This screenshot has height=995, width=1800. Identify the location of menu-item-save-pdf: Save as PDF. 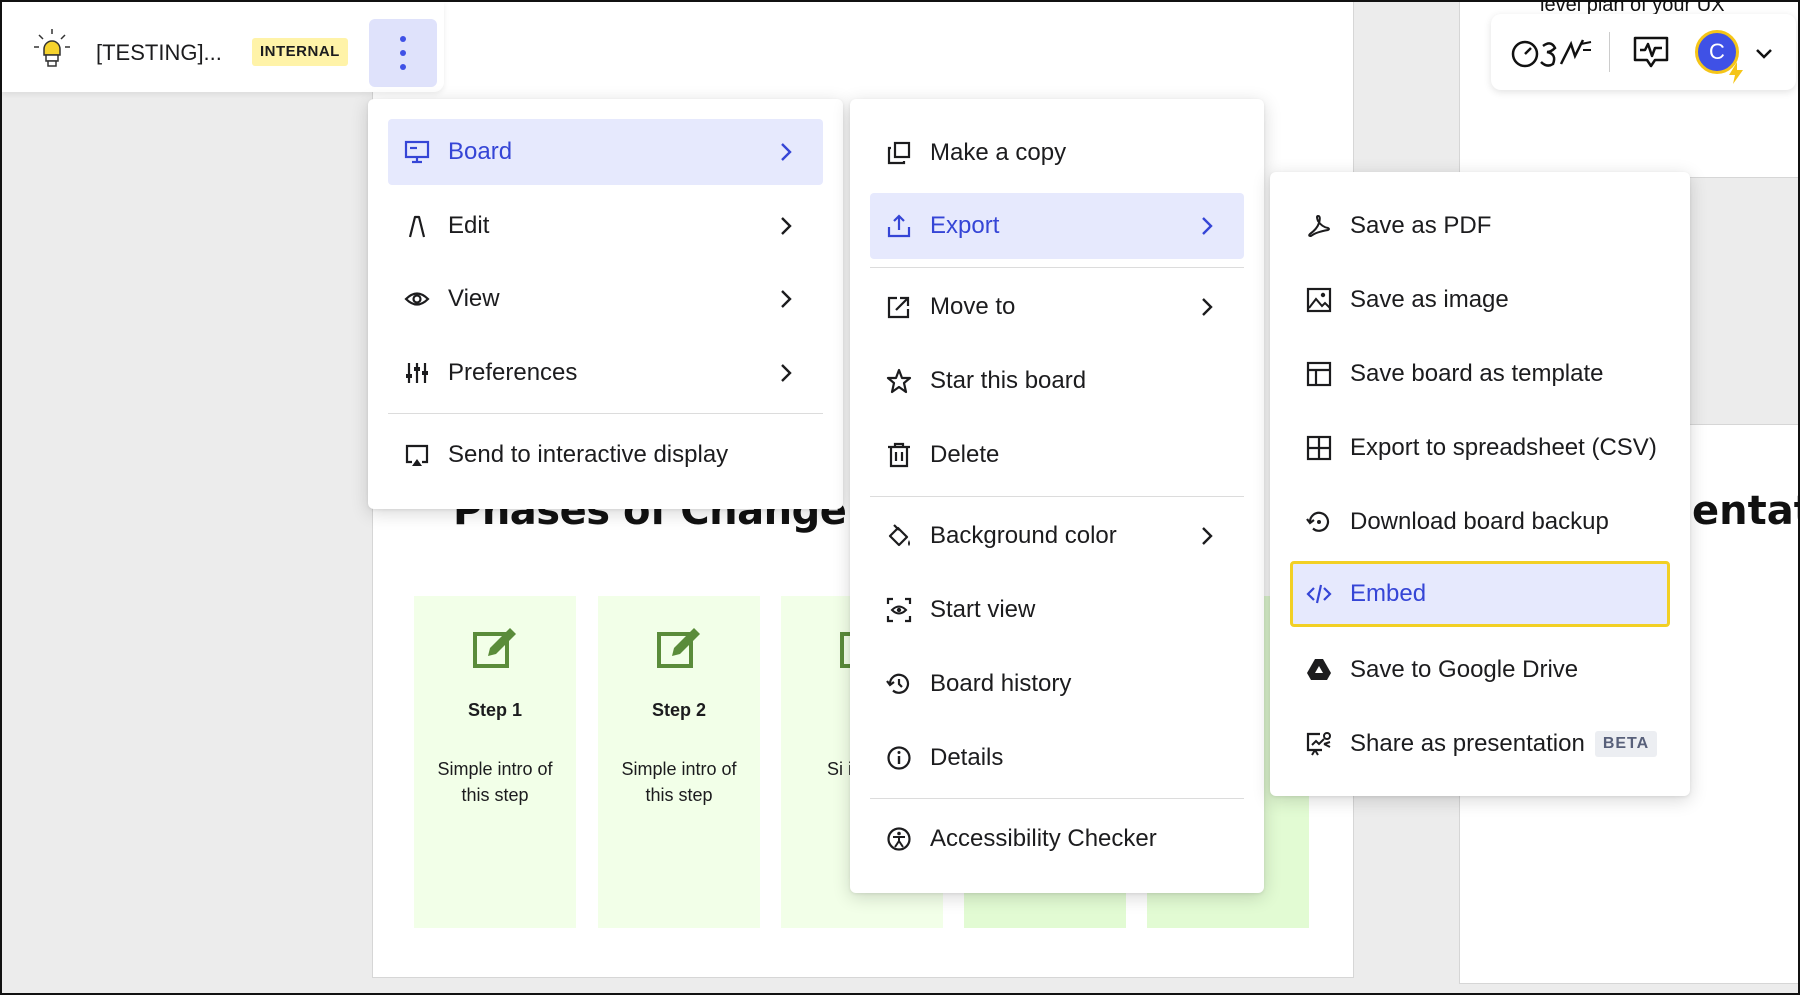
(1480, 226).